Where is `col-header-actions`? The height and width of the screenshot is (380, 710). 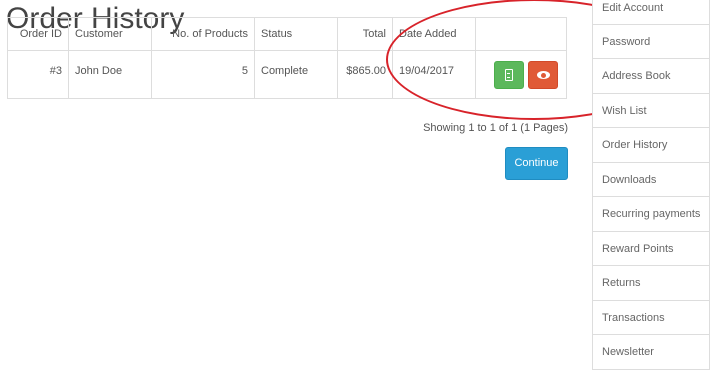
col-header-actions is located at coordinates (521, 34).